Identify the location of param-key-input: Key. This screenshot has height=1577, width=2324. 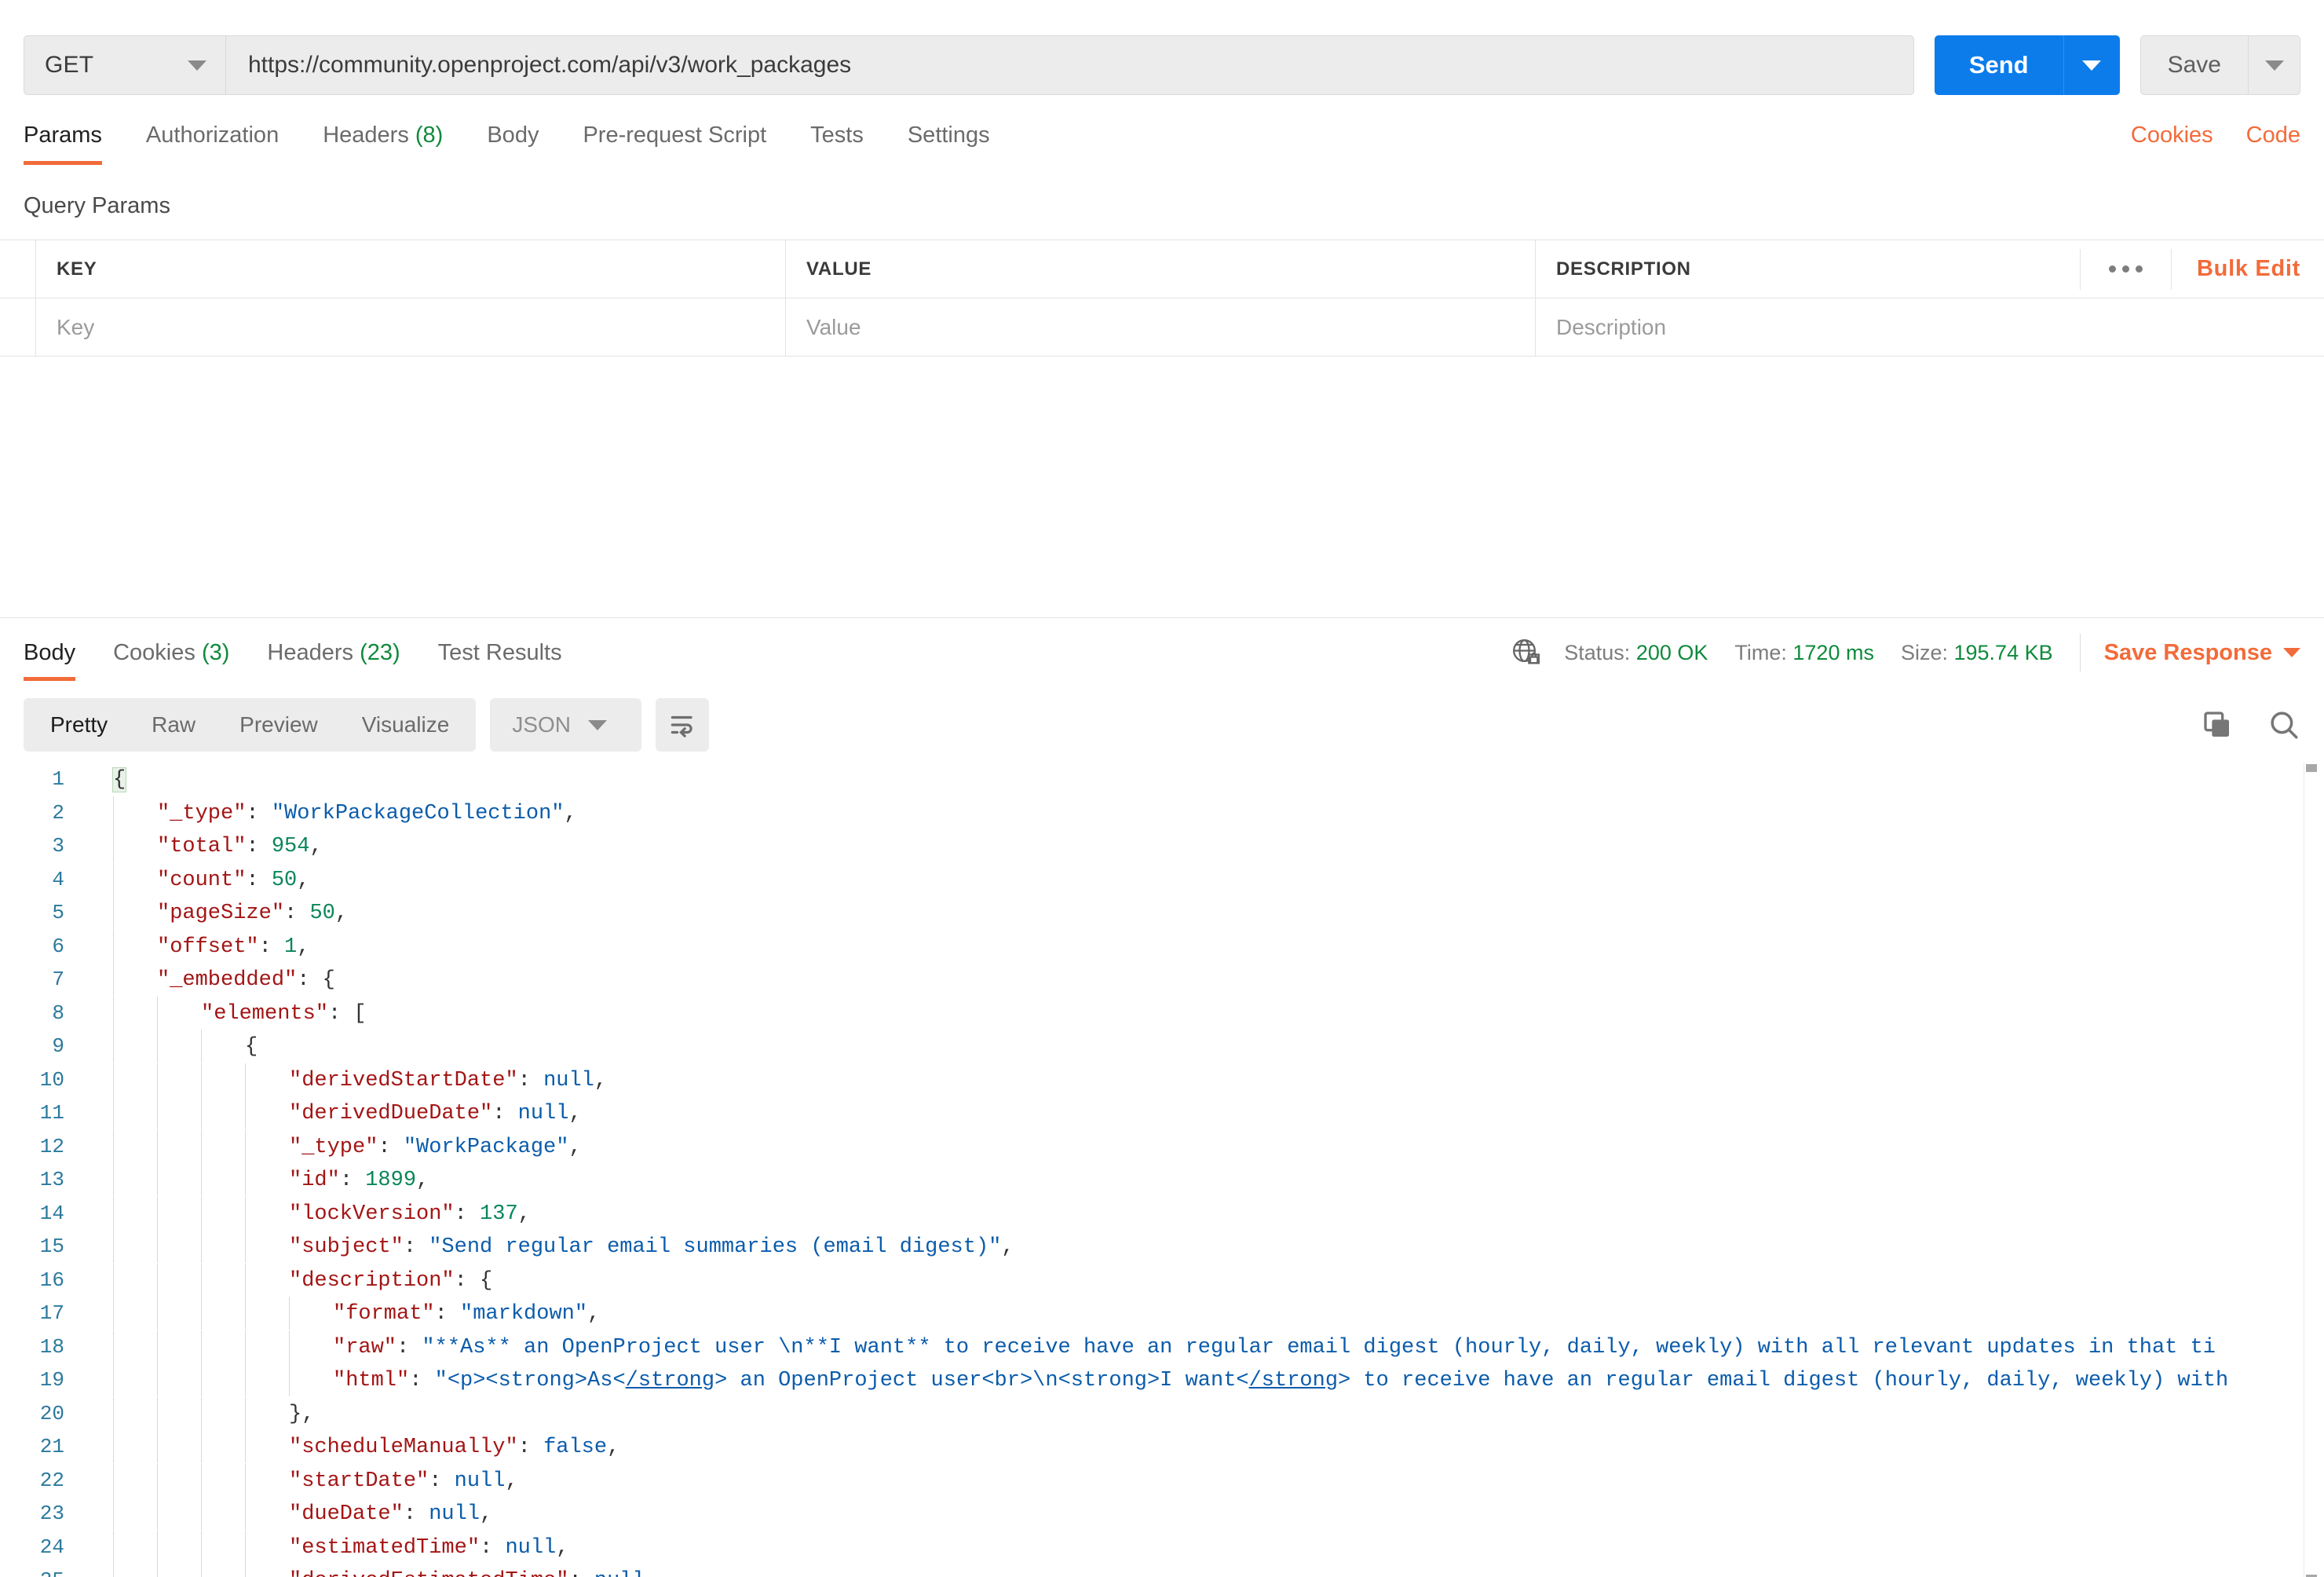
(411, 327).